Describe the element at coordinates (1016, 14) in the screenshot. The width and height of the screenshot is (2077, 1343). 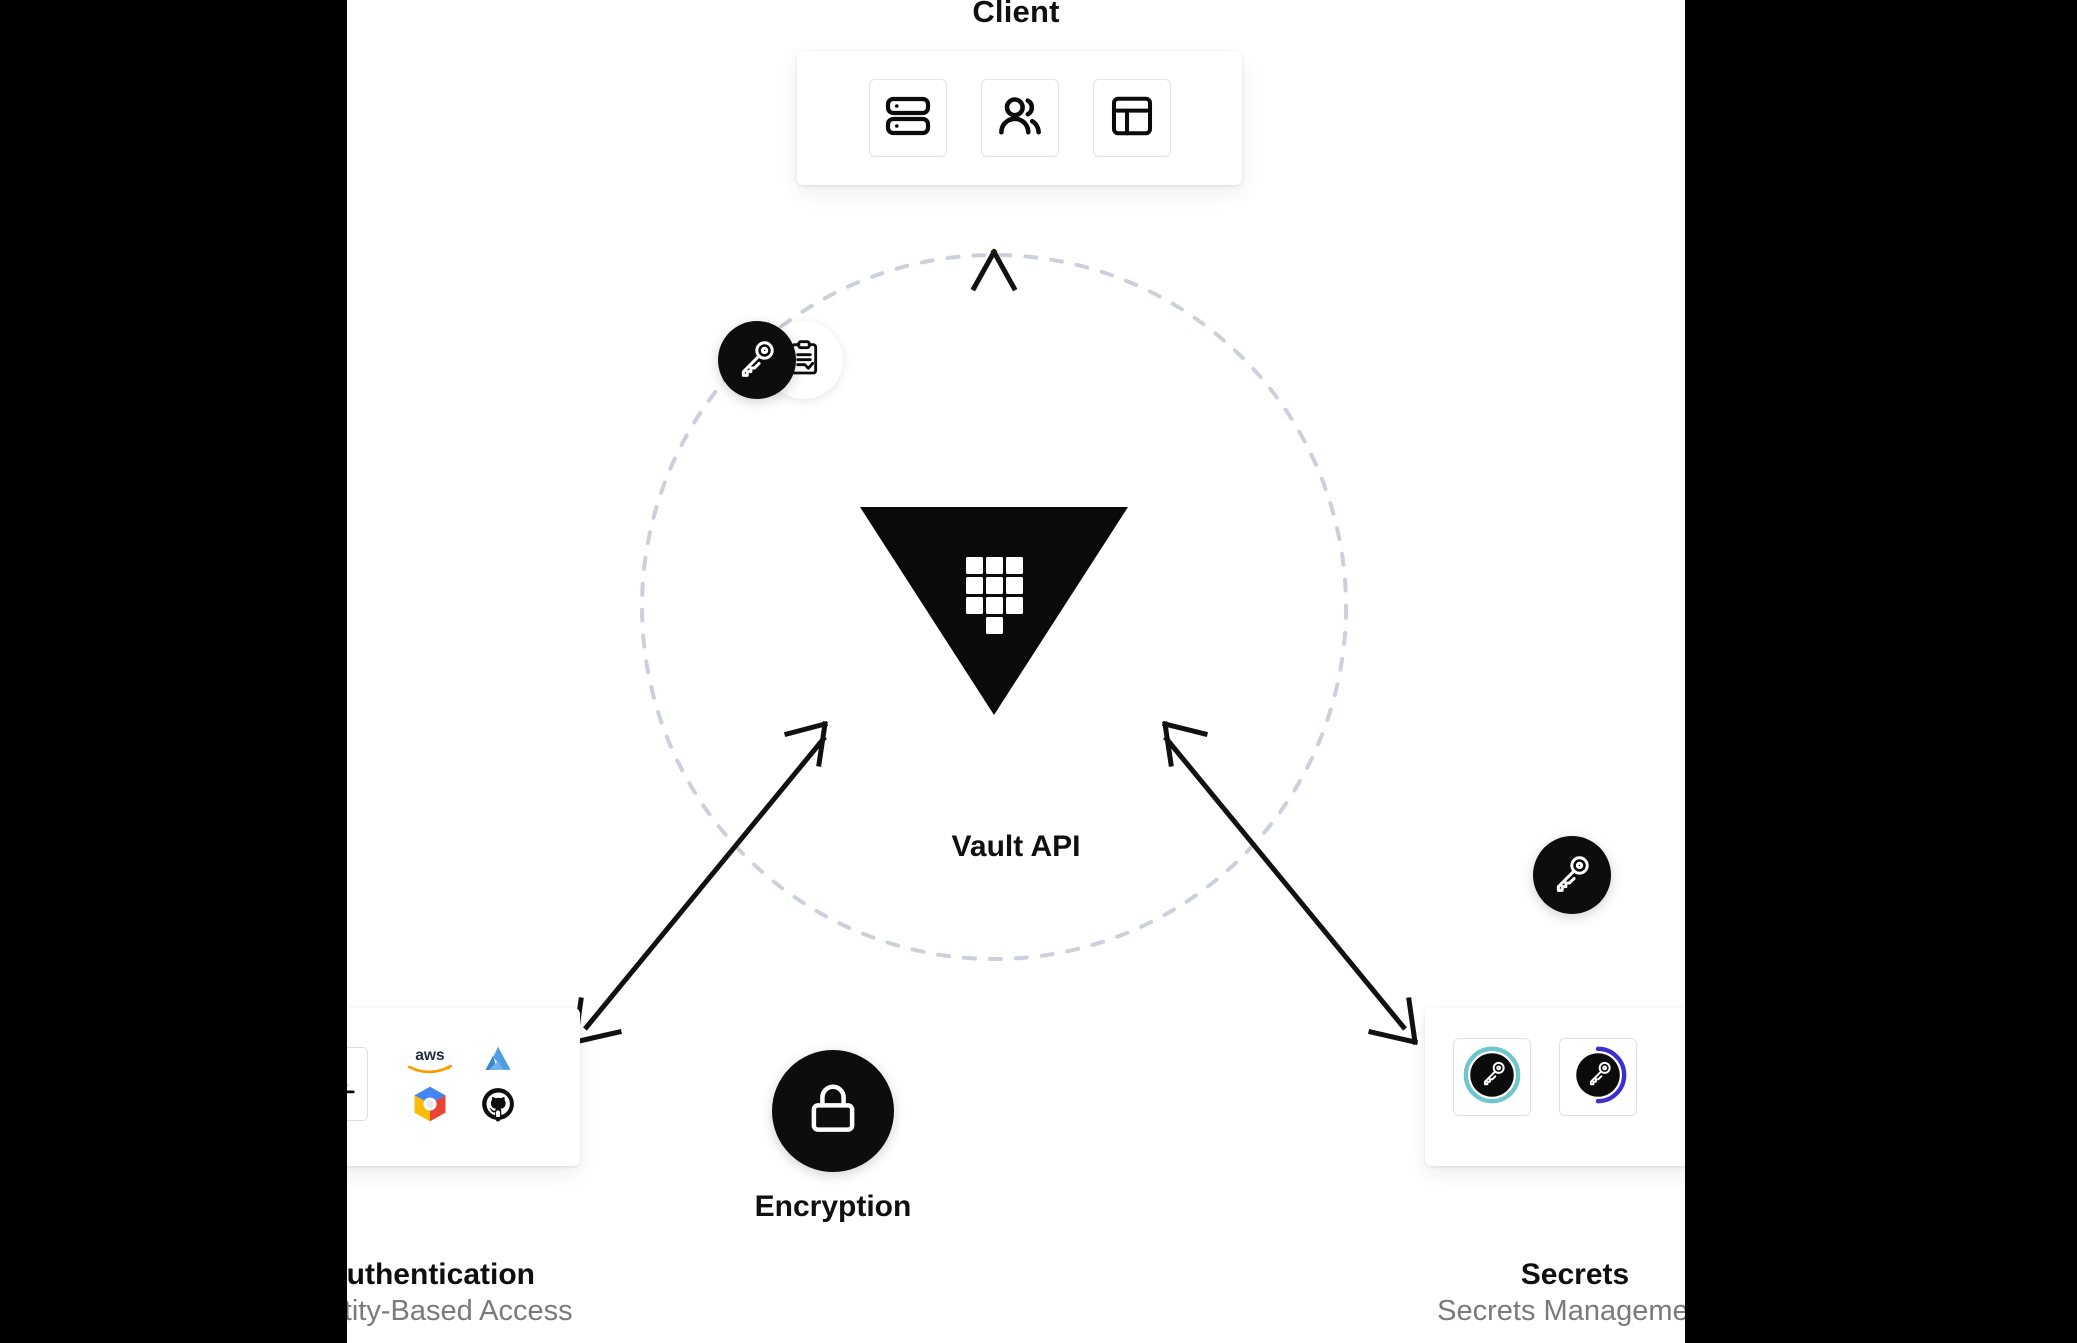
I see `client-title: Client` at that location.